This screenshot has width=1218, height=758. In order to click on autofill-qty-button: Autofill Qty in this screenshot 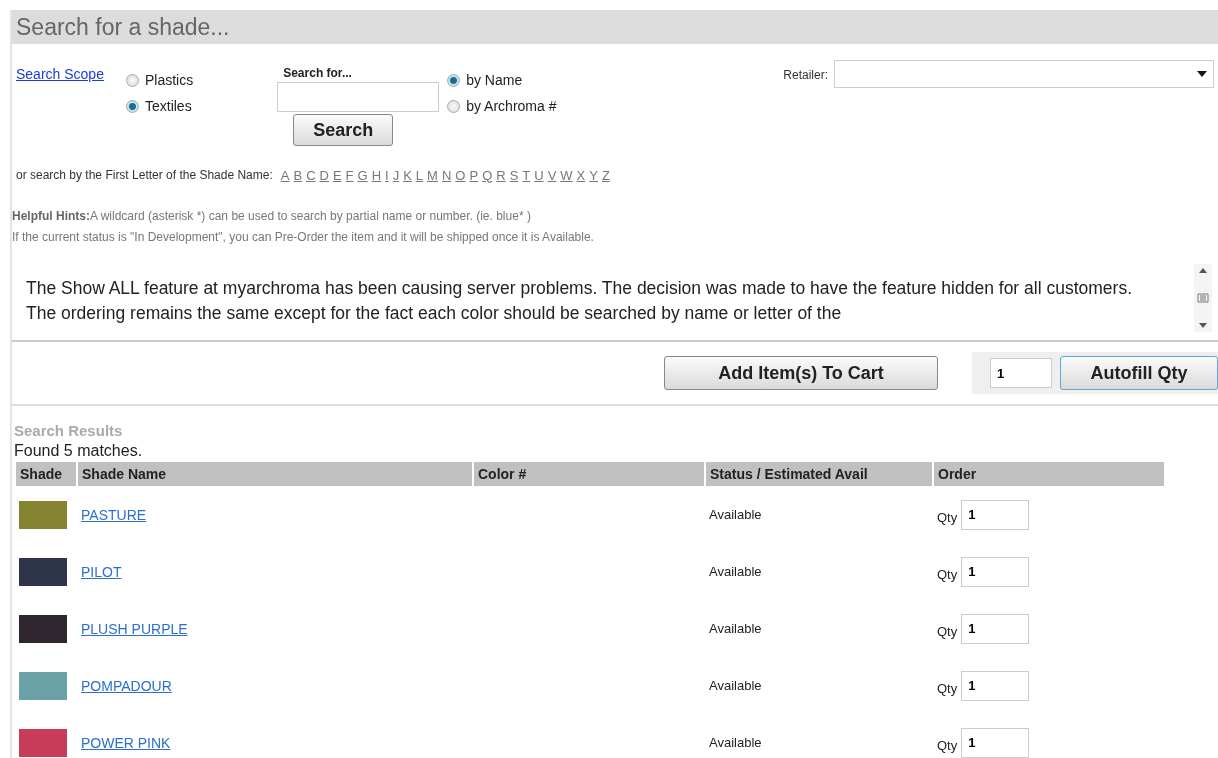, I will do `click(1139, 373)`.